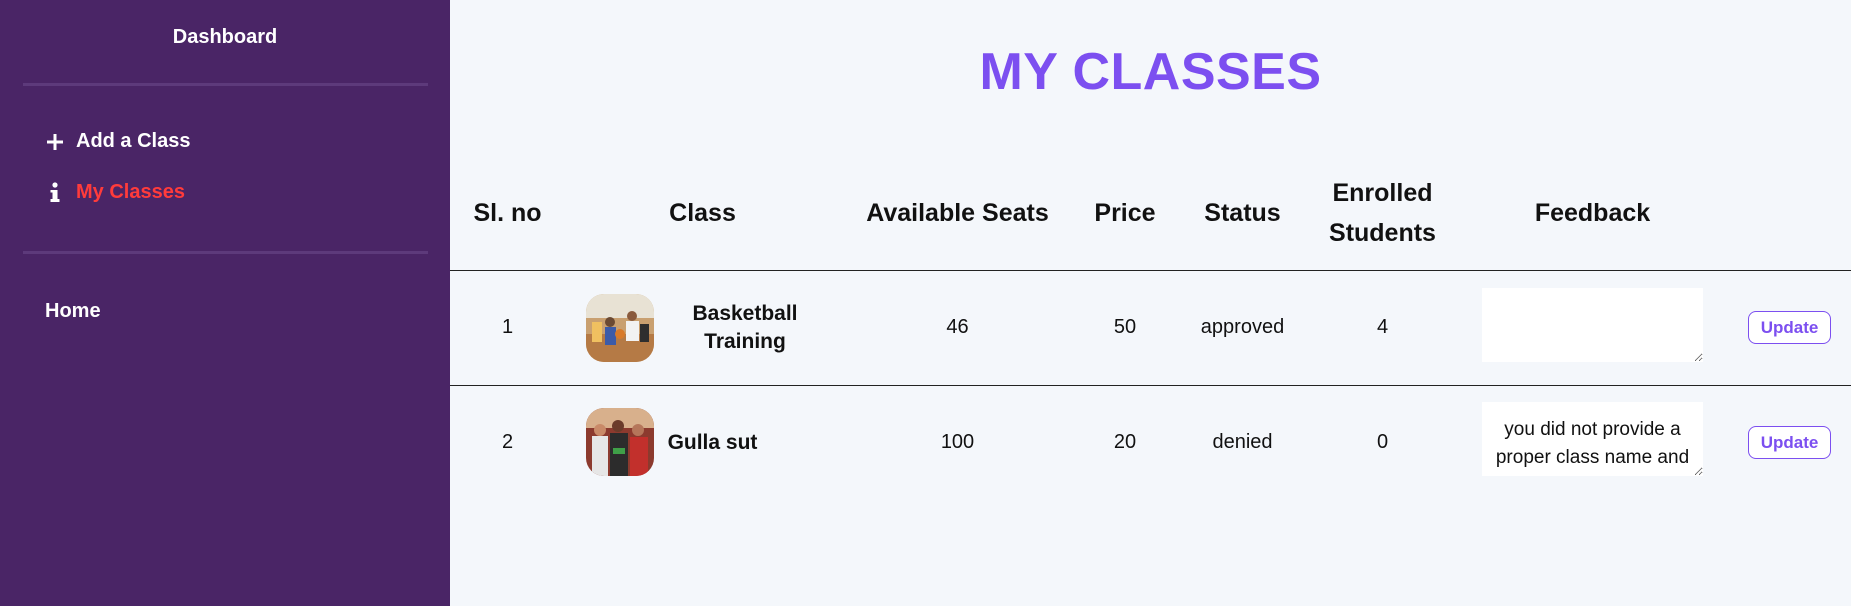  Describe the element at coordinates (745, 328) in the screenshot. I see `class-name: Basketball Training` at that location.